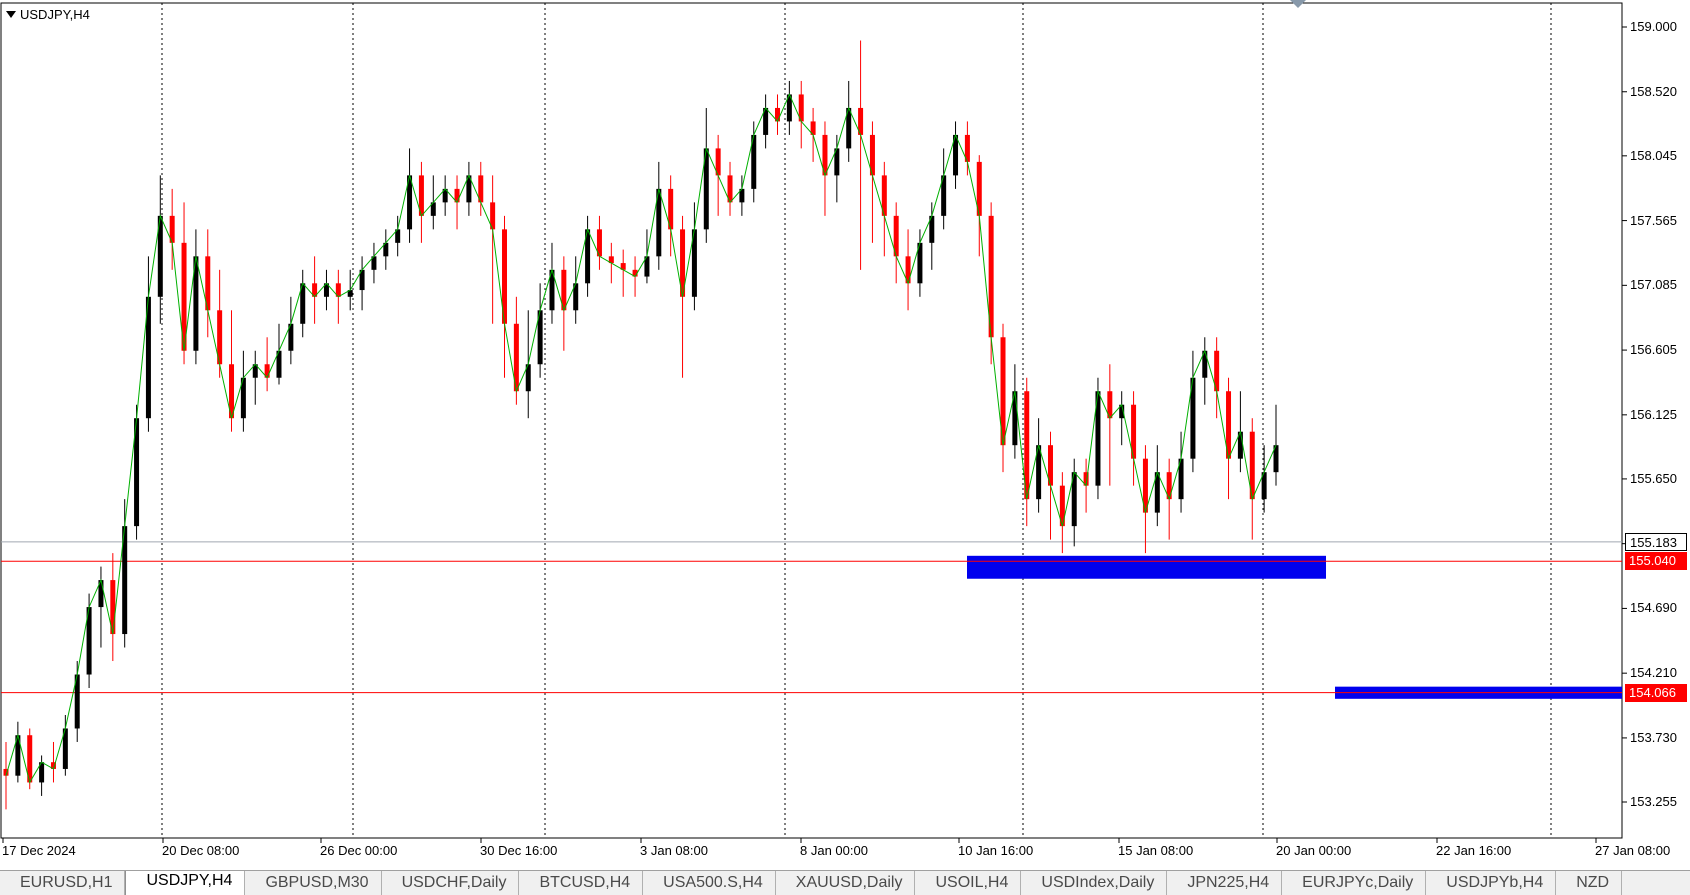  Describe the element at coordinates (709, 883) in the screenshot. I see `chart-tab-5: USA500.S,H4` at that location.